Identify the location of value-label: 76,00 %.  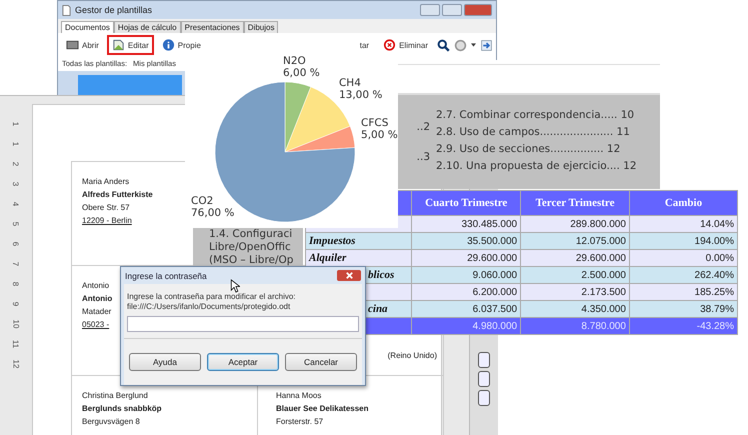
(212, 213).